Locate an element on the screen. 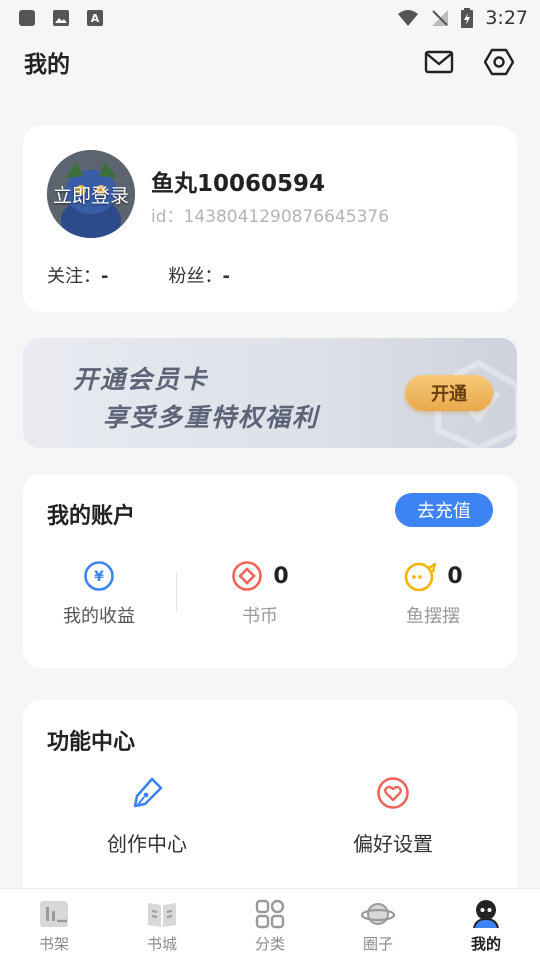  tab-bookstore-label: 书城 is located at coordinates (161, 944).